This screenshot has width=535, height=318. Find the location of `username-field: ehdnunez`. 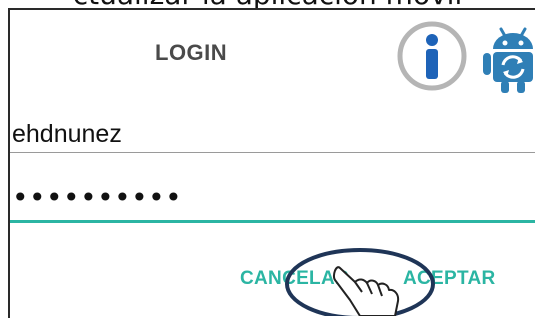

username-field: ehdnunez is located at coordinates (272, 136).